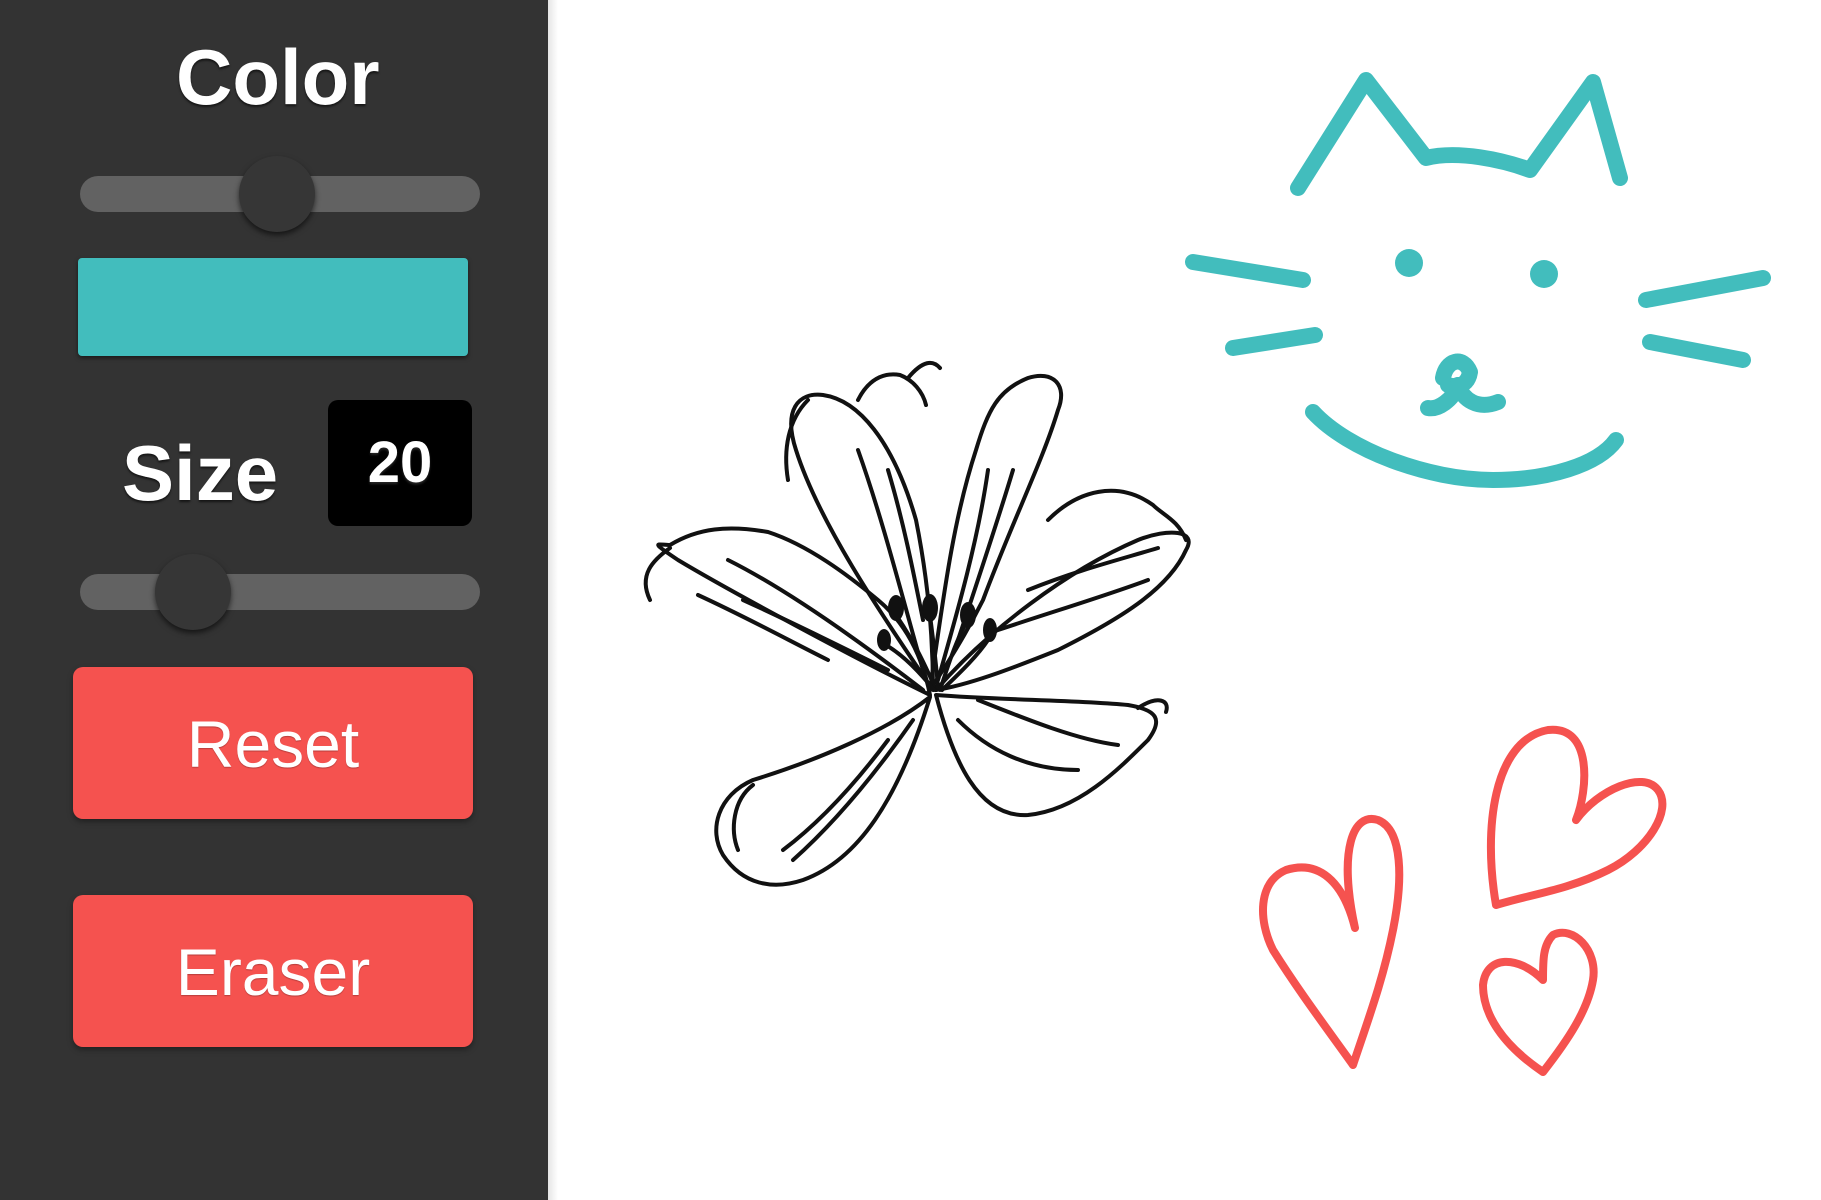  Describe the element at coordinates (273, 743) in the screenshot. I see `reset-button: Reset` at that location.